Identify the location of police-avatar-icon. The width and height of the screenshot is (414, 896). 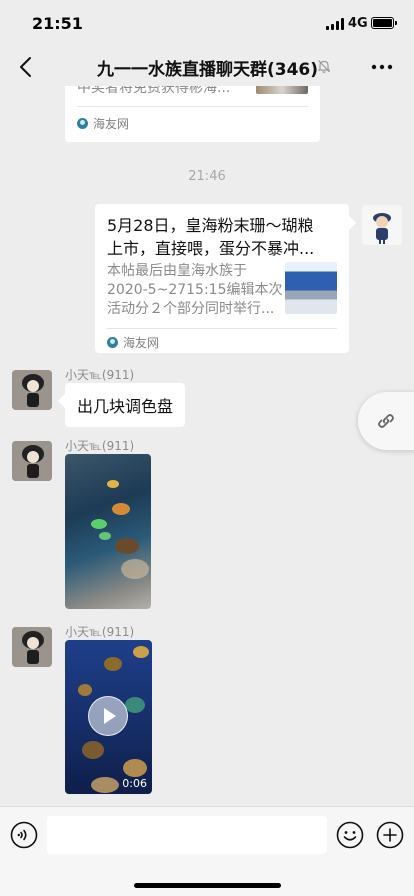
(382, 225).